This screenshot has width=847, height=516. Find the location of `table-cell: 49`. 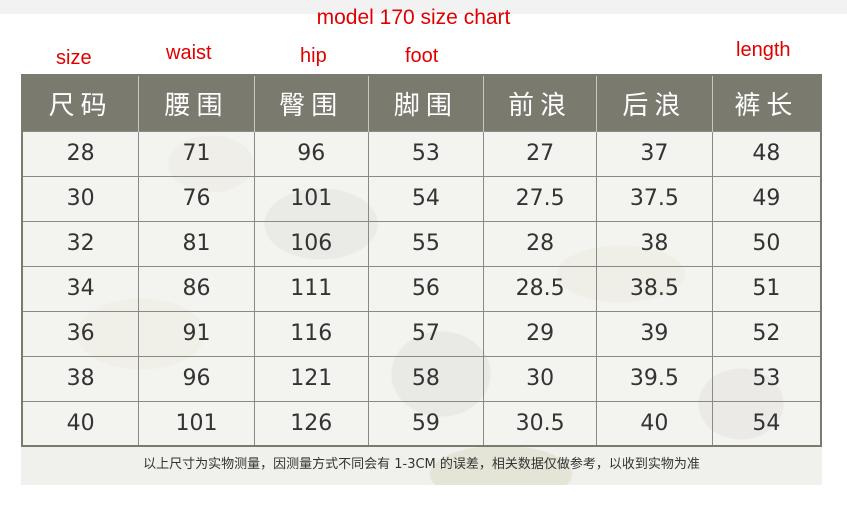

table-cell: 49 is located at coordinates (766, 198).